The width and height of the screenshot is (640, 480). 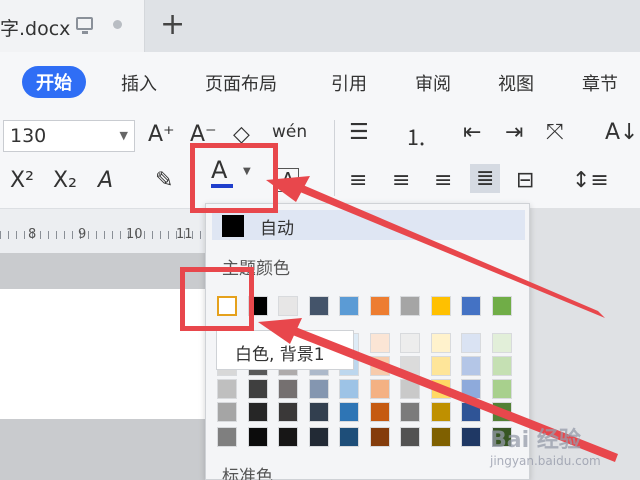 What do you see at coordinates (452, 251) in the screenshot?
I see `arrow-shaft-top` at bounding box center [452, 251].